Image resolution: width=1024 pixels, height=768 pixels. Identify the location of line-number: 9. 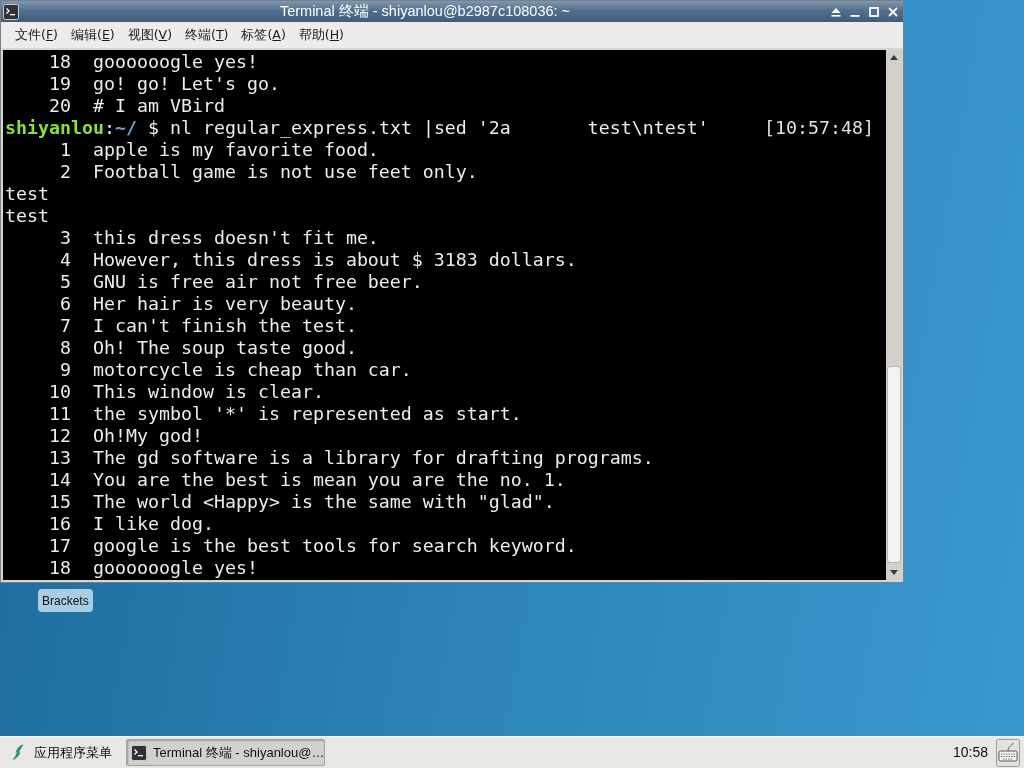
(64, 370).